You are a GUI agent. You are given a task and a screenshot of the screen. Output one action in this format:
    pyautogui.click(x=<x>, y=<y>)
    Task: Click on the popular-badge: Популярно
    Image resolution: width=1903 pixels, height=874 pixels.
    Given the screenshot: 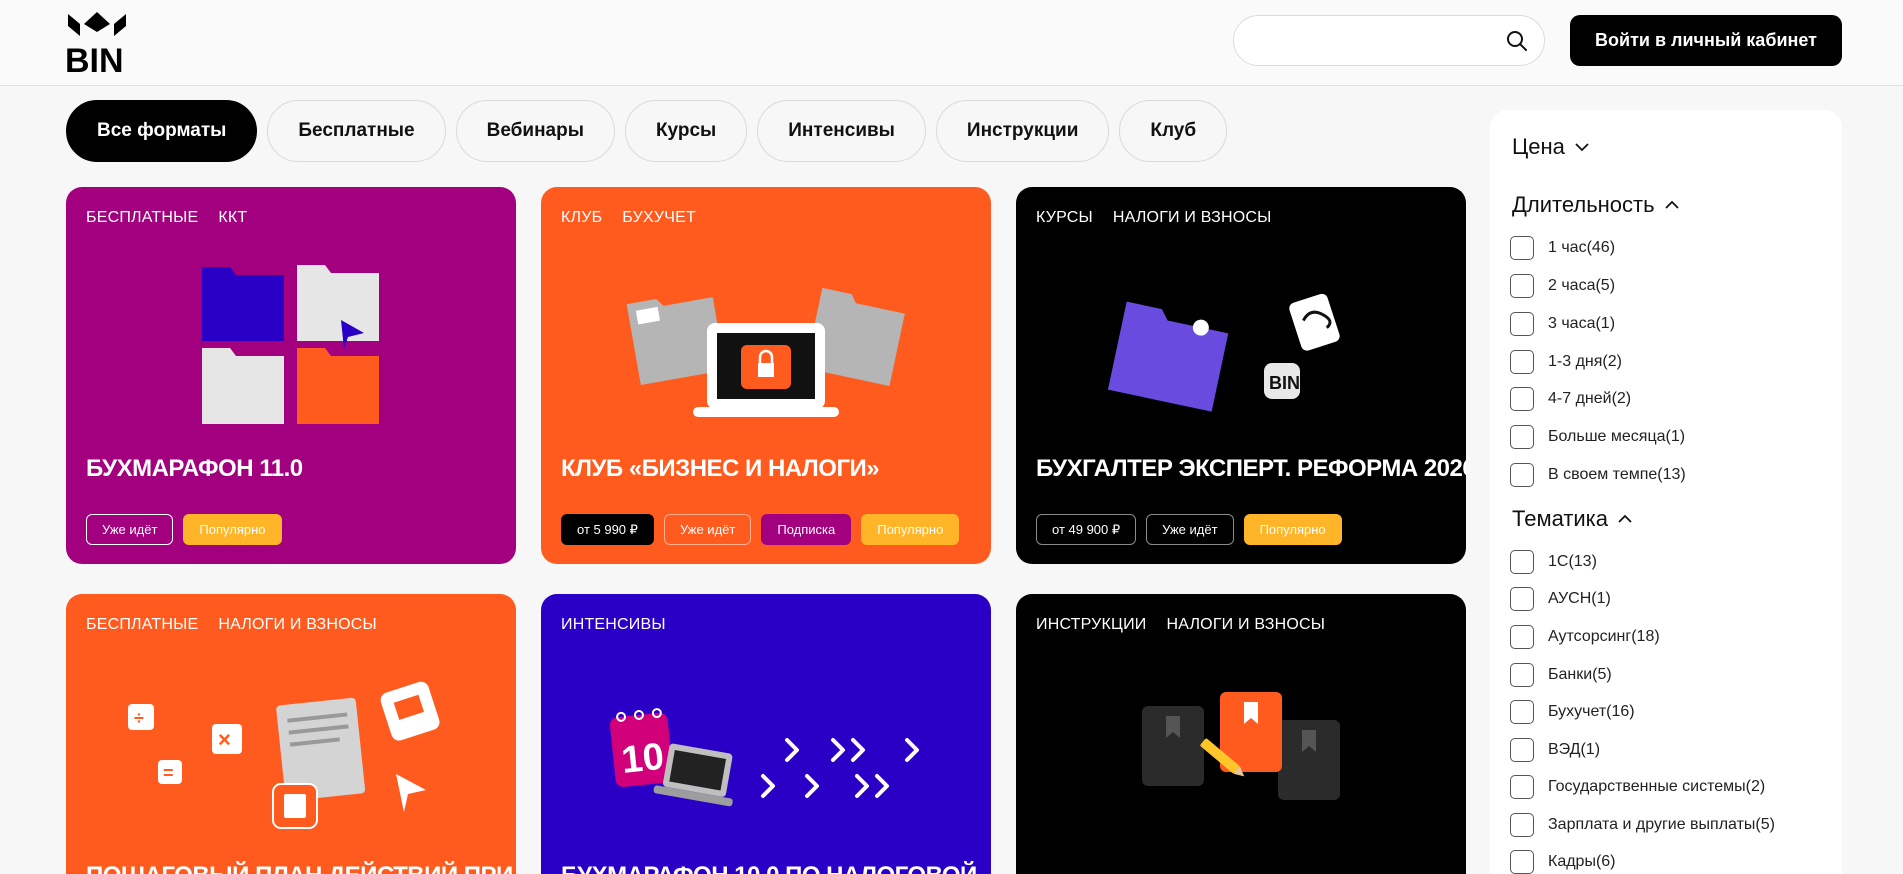 What is the action you would take?
    pyautogui.click(x=232, y=529)
    